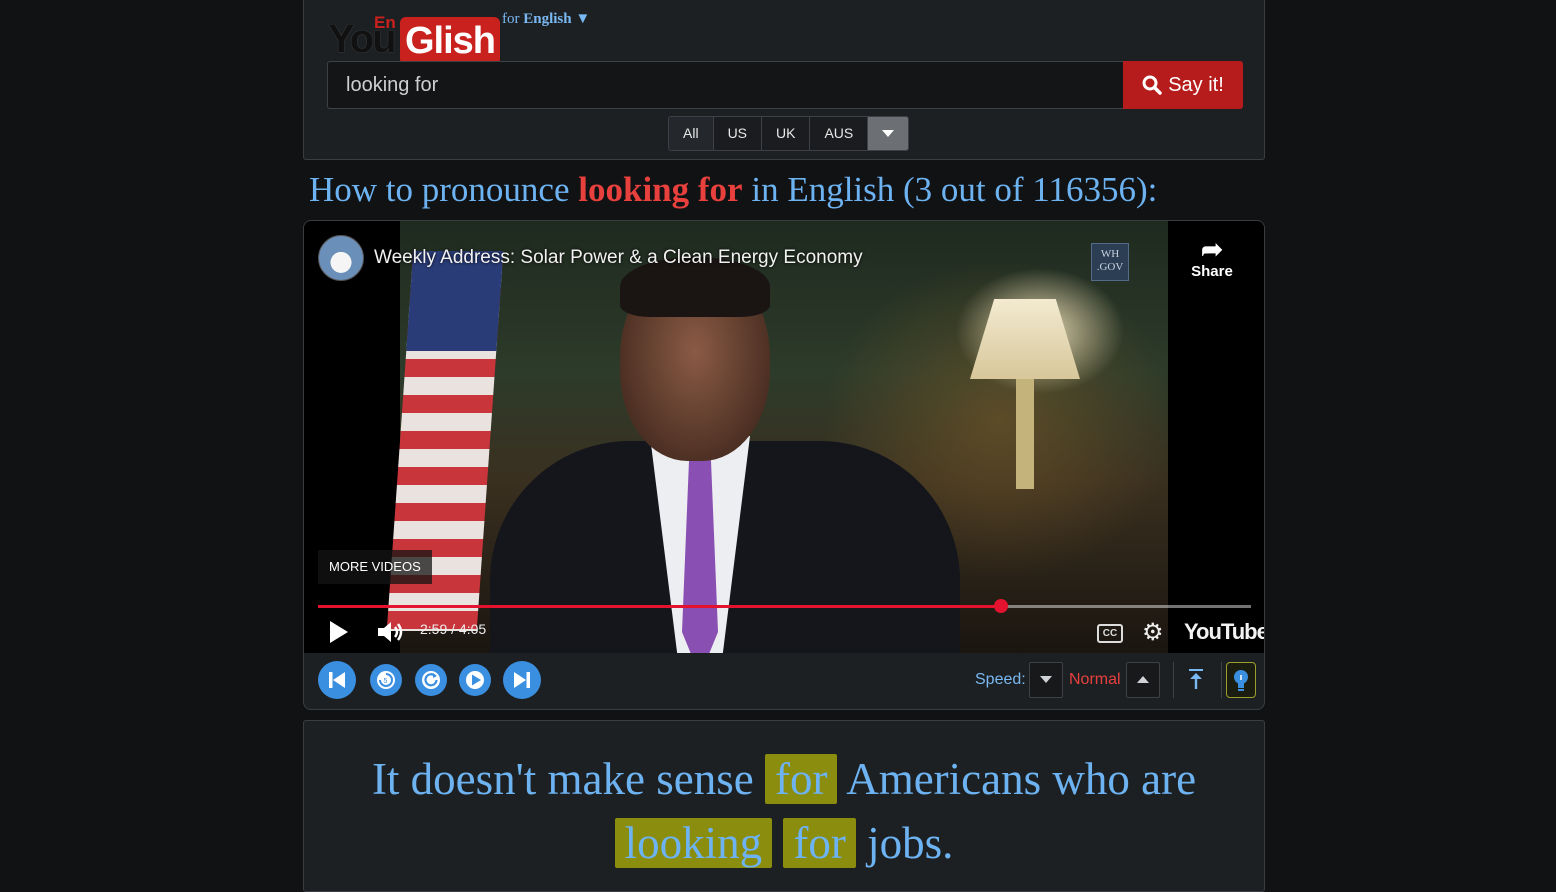 The image size is (1556, 892). I want to click on channel-avatar, so click(341, 258).